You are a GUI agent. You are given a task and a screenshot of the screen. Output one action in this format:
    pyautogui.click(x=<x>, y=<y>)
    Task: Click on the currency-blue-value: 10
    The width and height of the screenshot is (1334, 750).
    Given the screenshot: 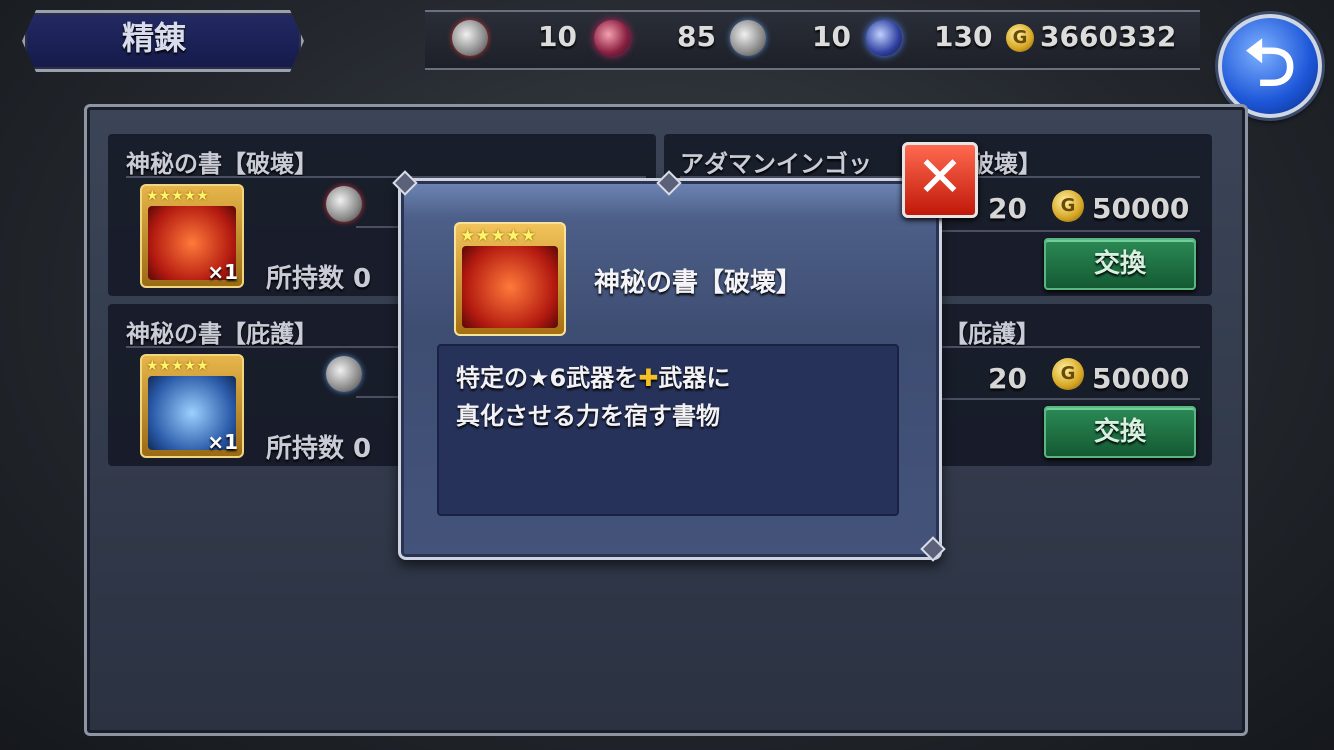 What is the action you would take?
    pyautogui.click(x=831, y=36)
    